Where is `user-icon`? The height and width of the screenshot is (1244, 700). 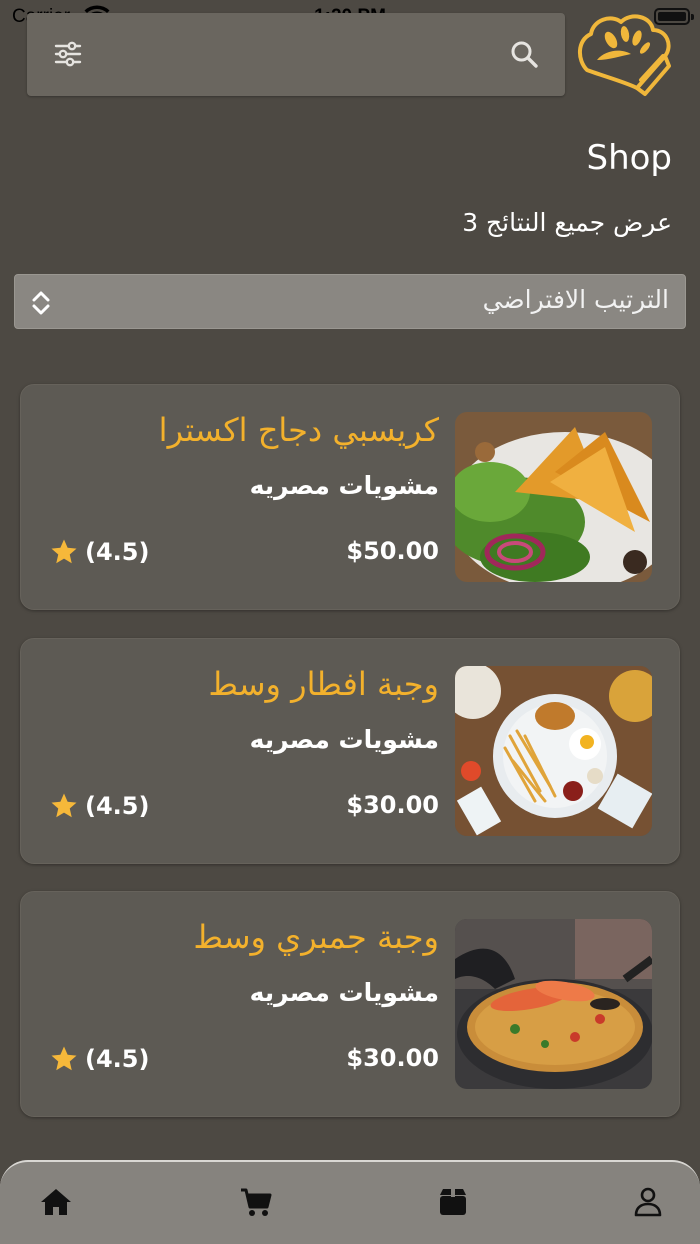
user-icon is located at coordinates (648, 1202).